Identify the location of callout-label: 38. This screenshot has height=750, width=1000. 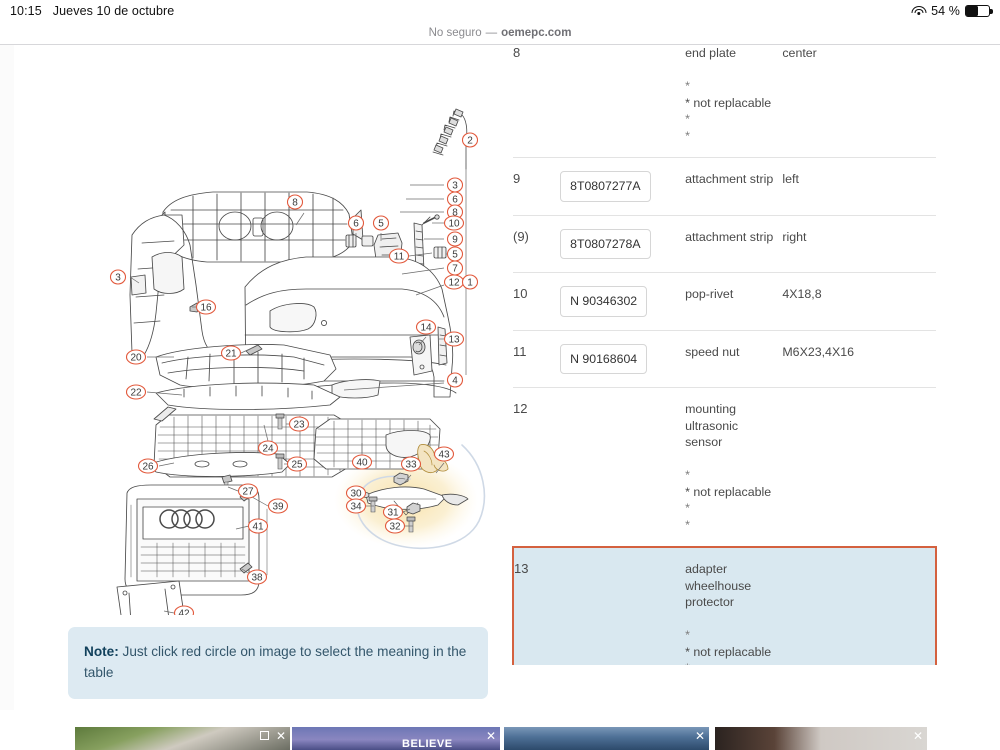
(257, 578).